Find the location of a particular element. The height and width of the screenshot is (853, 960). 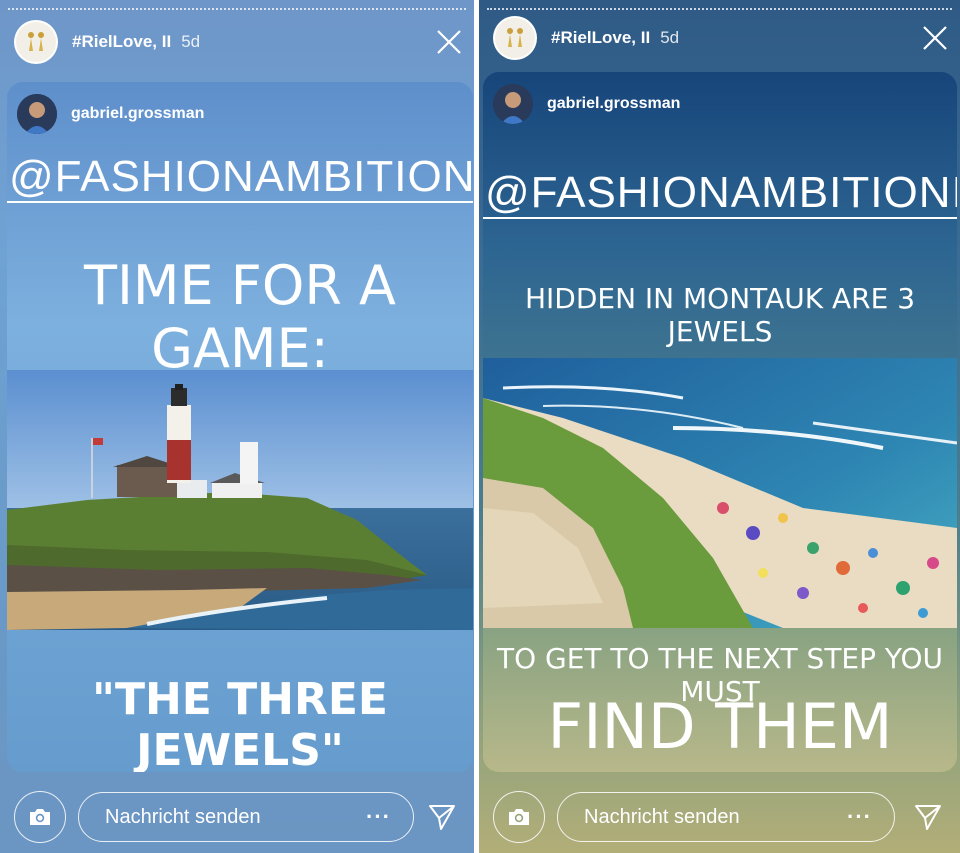

headline: TIME FOR A GAME: is located at coordinates (240, 317).